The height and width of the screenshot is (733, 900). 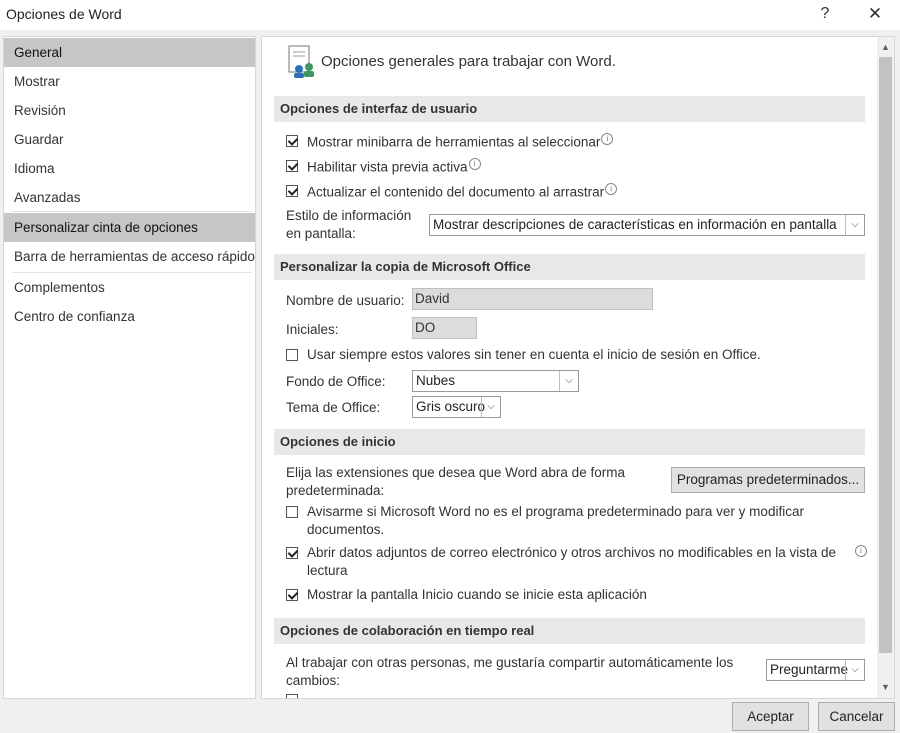 I want to click on office-theme-value: Gris oscuro, so click(x=451, y=406).